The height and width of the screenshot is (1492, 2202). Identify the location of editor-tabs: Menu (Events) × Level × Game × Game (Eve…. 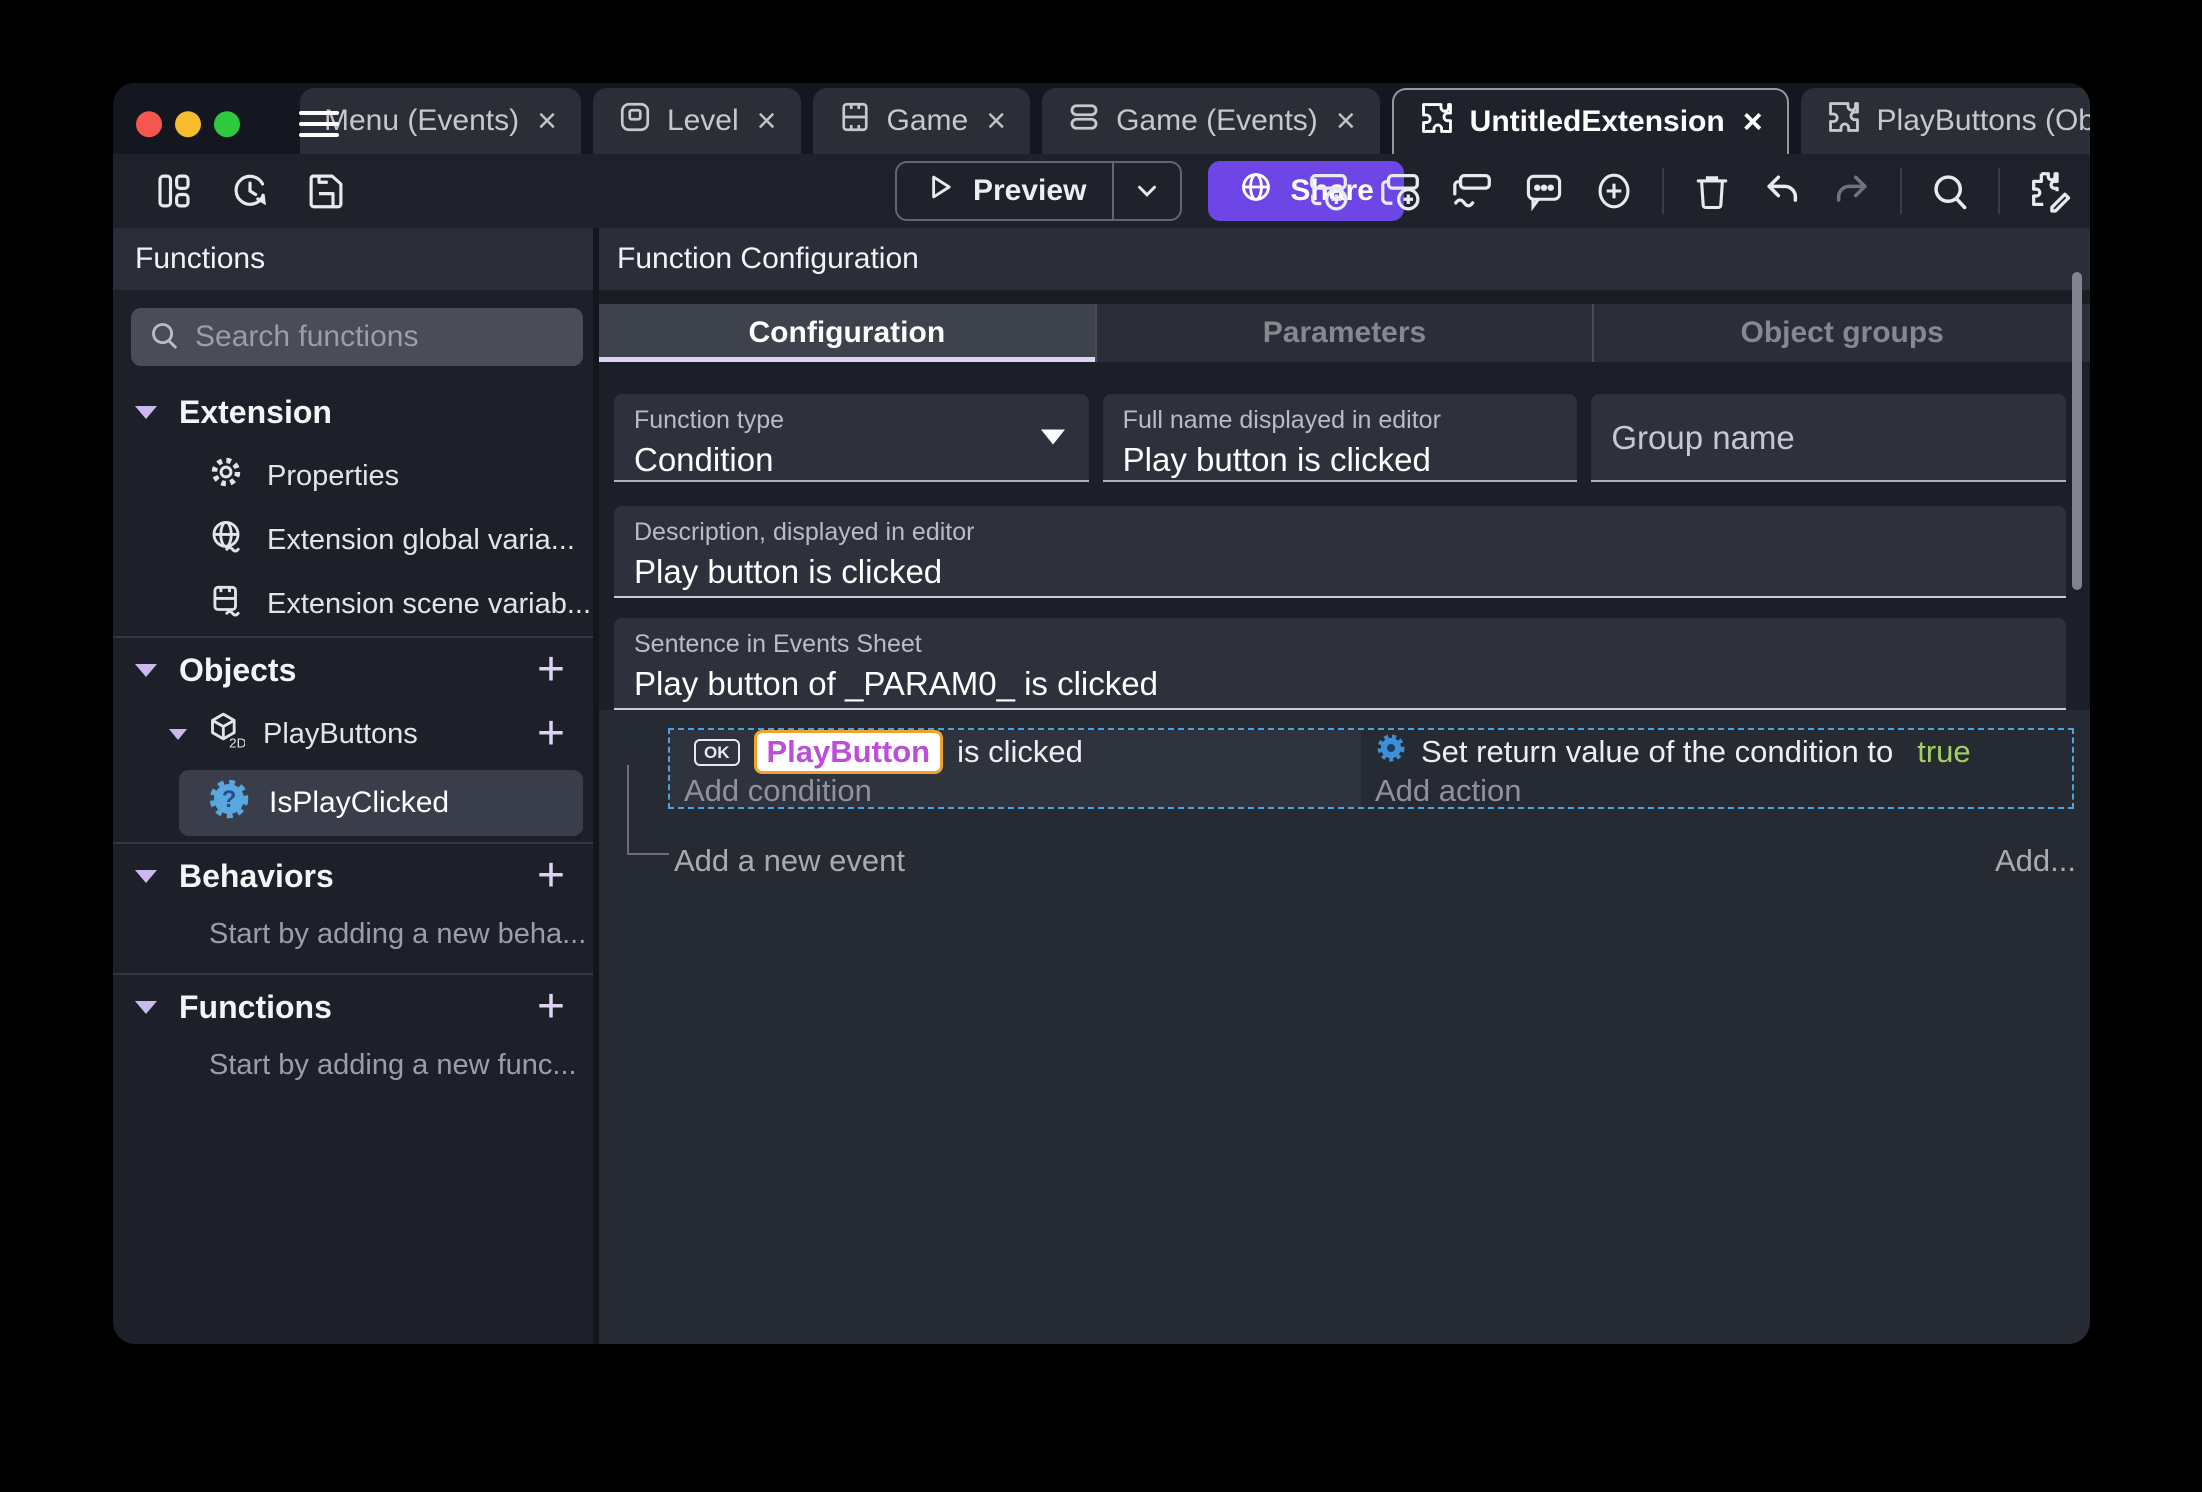
(1195, 121).